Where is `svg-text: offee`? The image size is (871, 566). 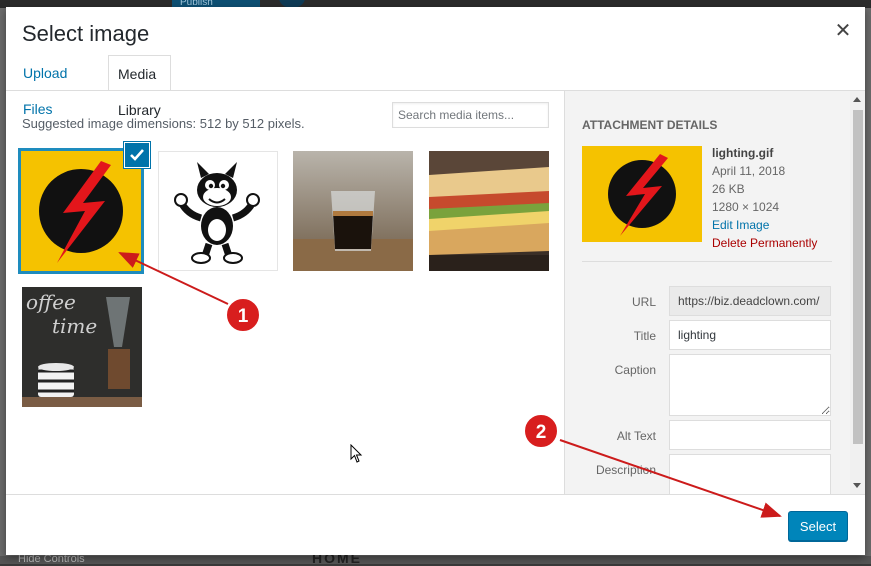 svg-text: offee is located at coordinates (51, 302).